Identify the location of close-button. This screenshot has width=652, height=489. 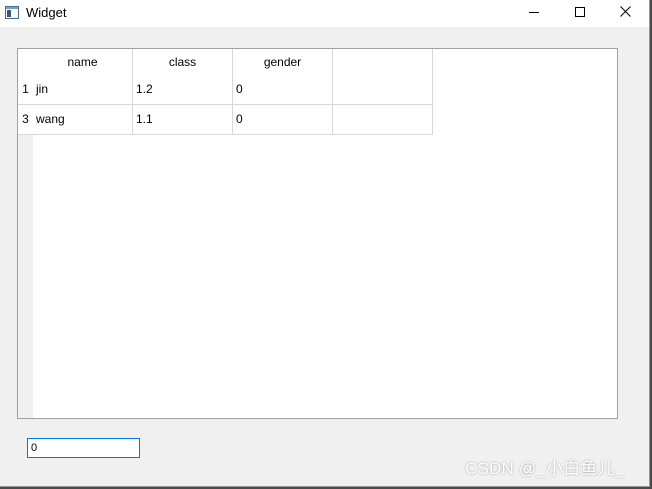
(626, 13).